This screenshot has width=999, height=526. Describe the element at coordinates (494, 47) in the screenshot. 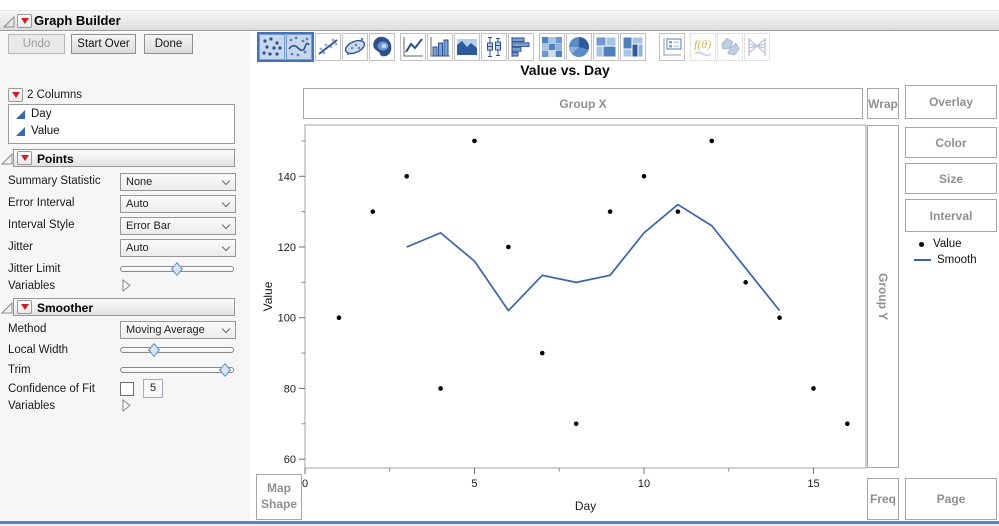

I see `box-plot-element-icon` at that location.